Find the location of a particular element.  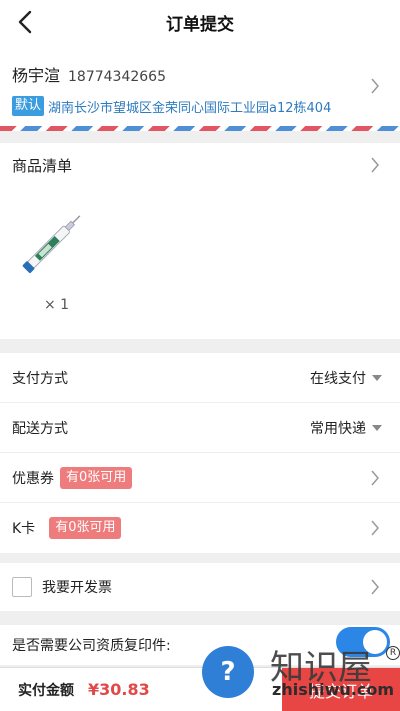

qualification-label: 是否需要公司资质复印件: is located at coordinates (91, 646).